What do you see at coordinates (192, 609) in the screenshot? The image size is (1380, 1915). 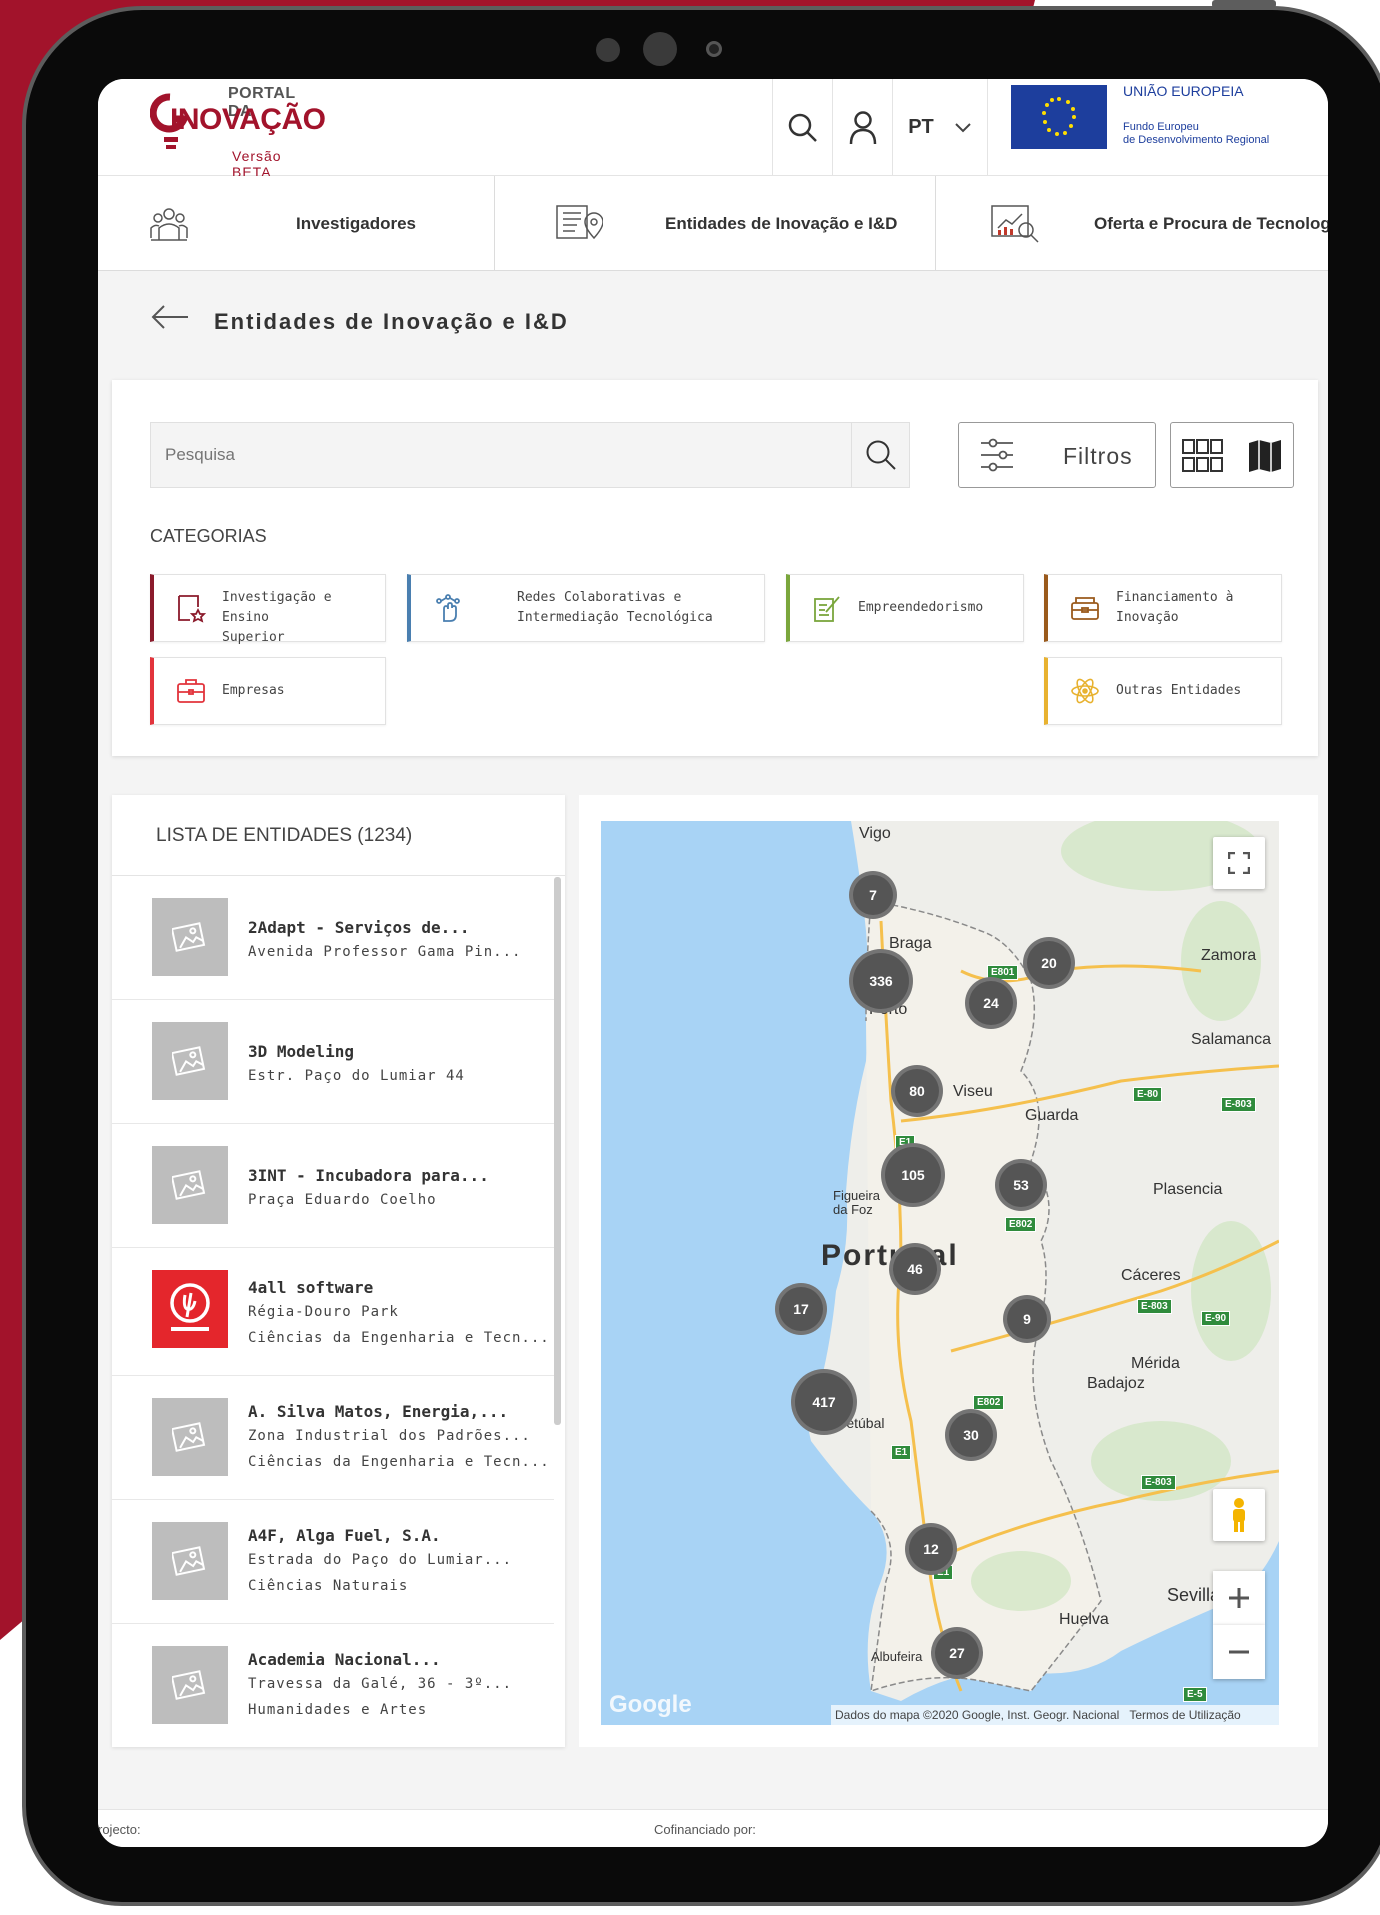 I see `certificate-icon` at bounding box center [192, 609].